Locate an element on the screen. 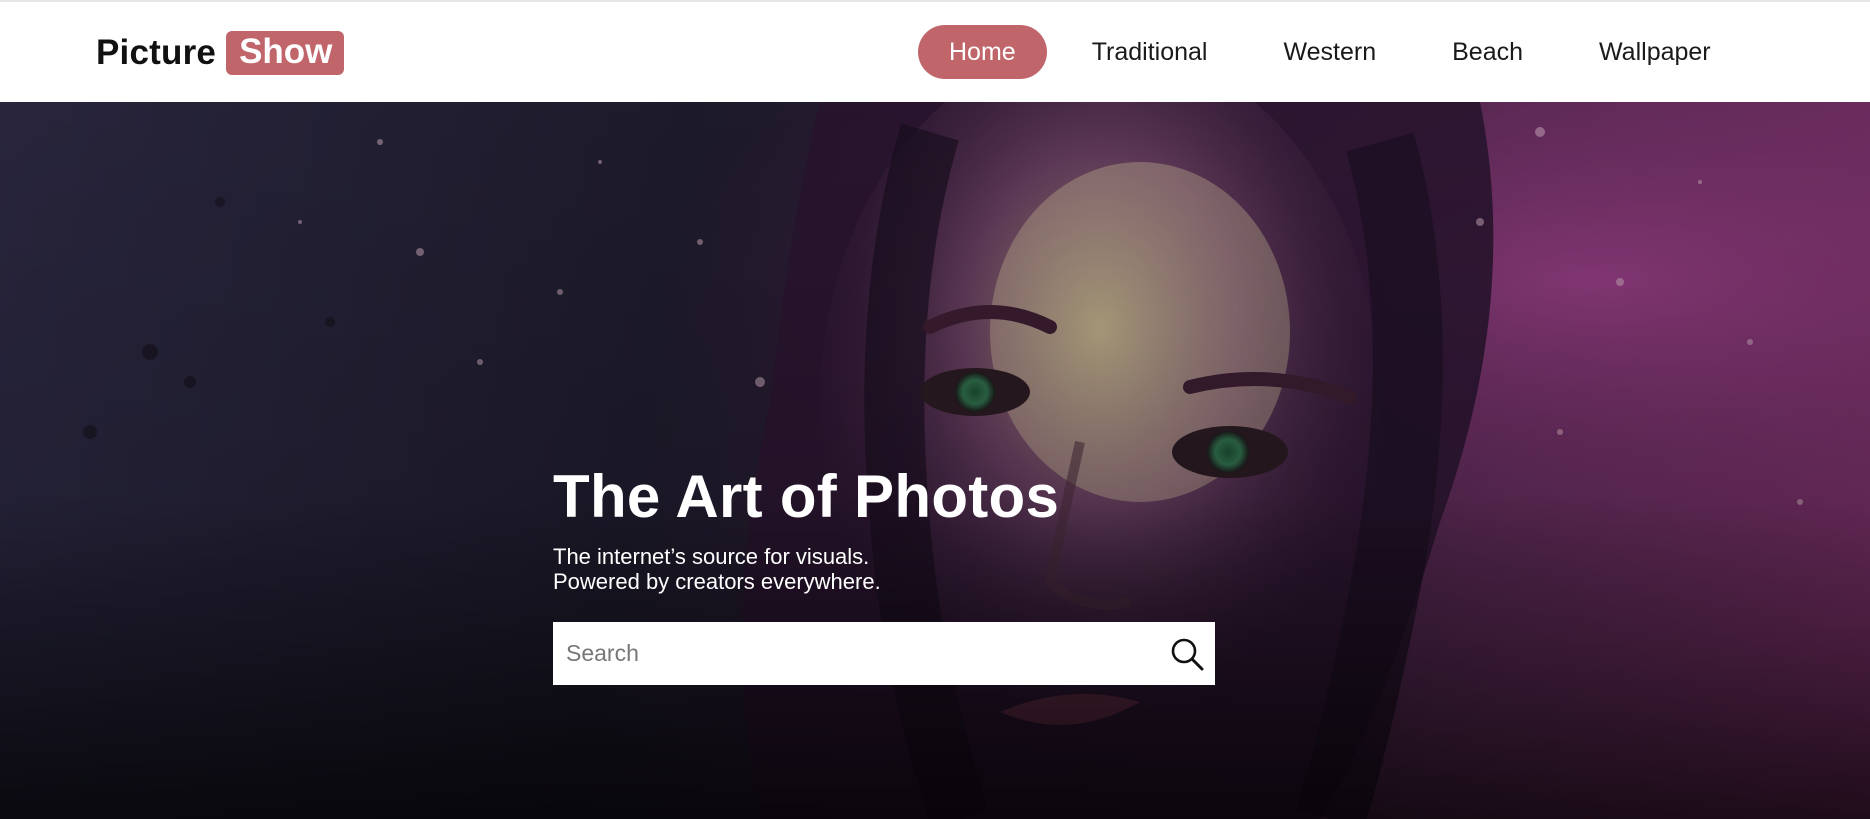 Image resolution: width=1870 pixels, height=819 pixels. logo-text: Picture is located at coordinates (156, 52).